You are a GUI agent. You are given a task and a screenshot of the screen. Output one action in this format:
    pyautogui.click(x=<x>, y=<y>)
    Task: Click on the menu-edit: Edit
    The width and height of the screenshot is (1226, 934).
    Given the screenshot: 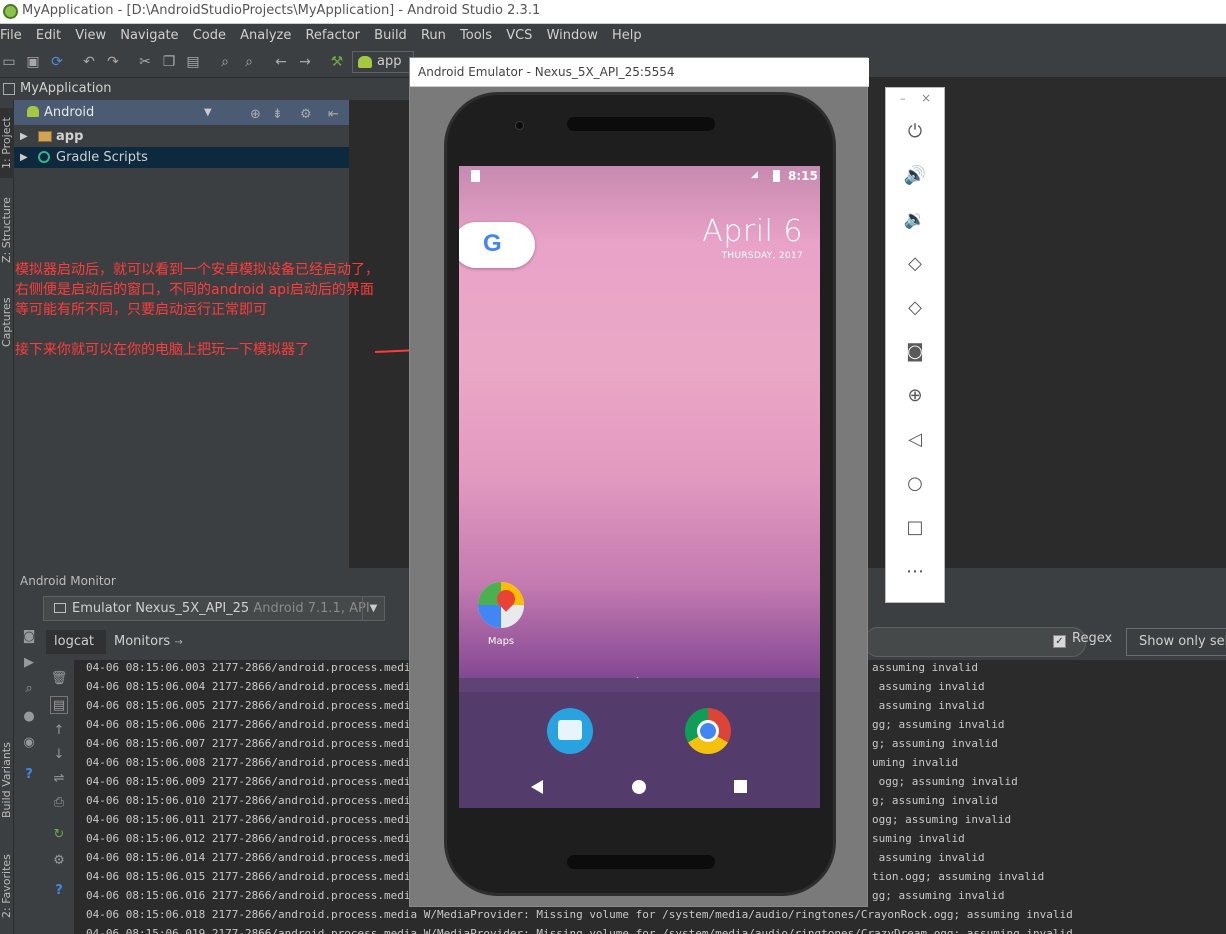 What is the action you would take?
    pyautogui.click(x=48, y=35)
    